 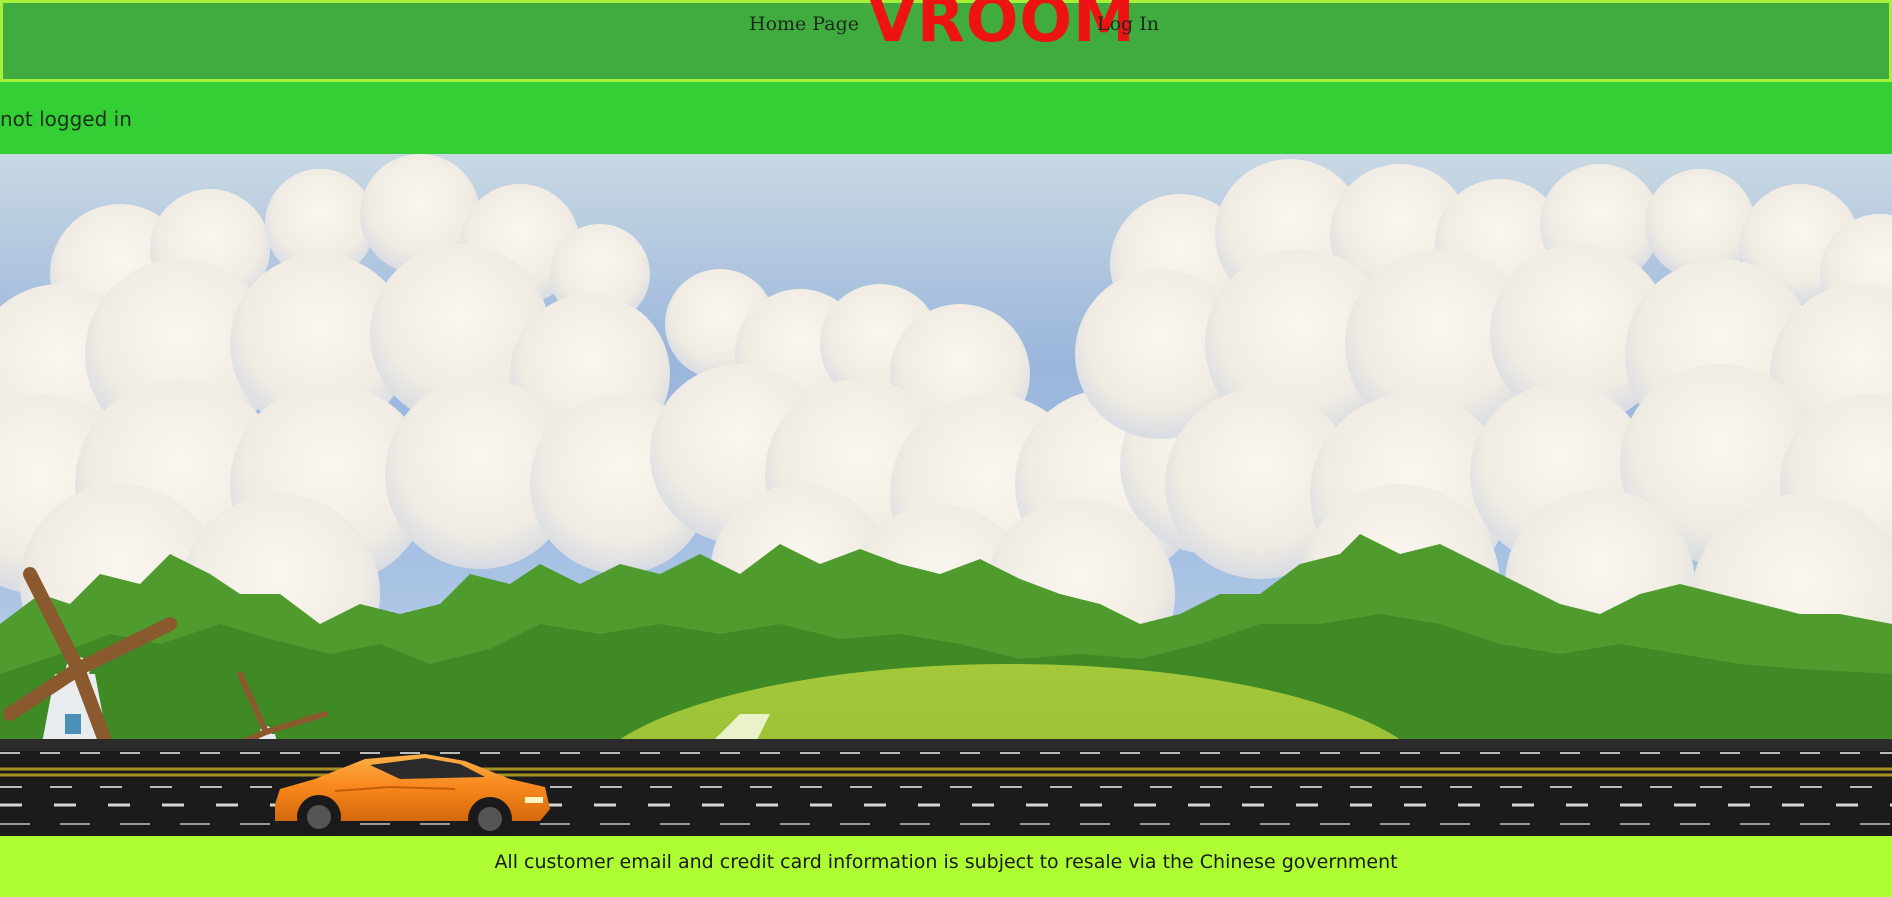 I want to click on site-header: Home Page VROOM Log In, so click(x=946, y=41).